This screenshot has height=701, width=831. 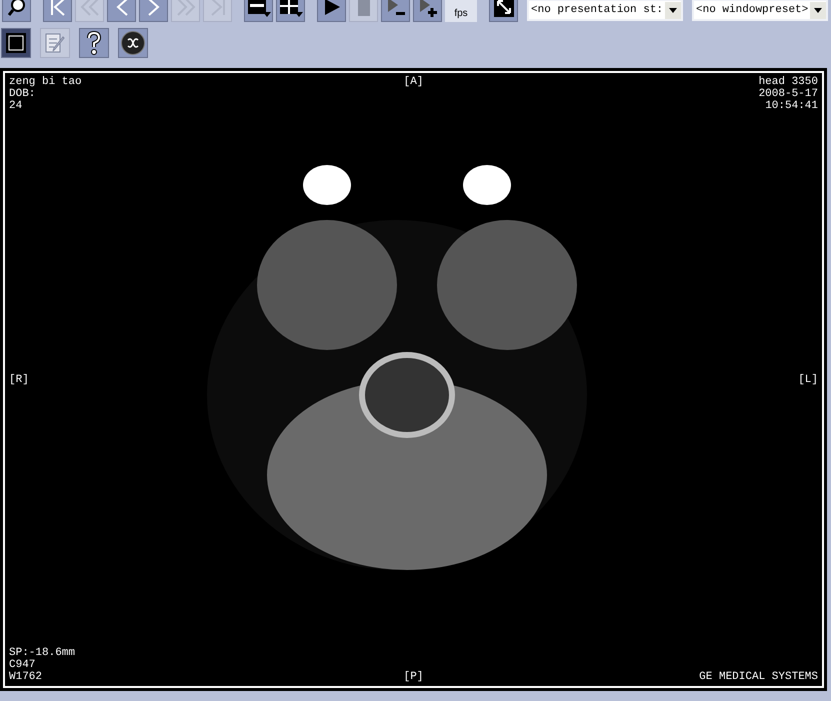 What do you see at coordinates (290, 8) in the screenshot?
I see `layout-grid-icon` at bounding box center [290, 8].